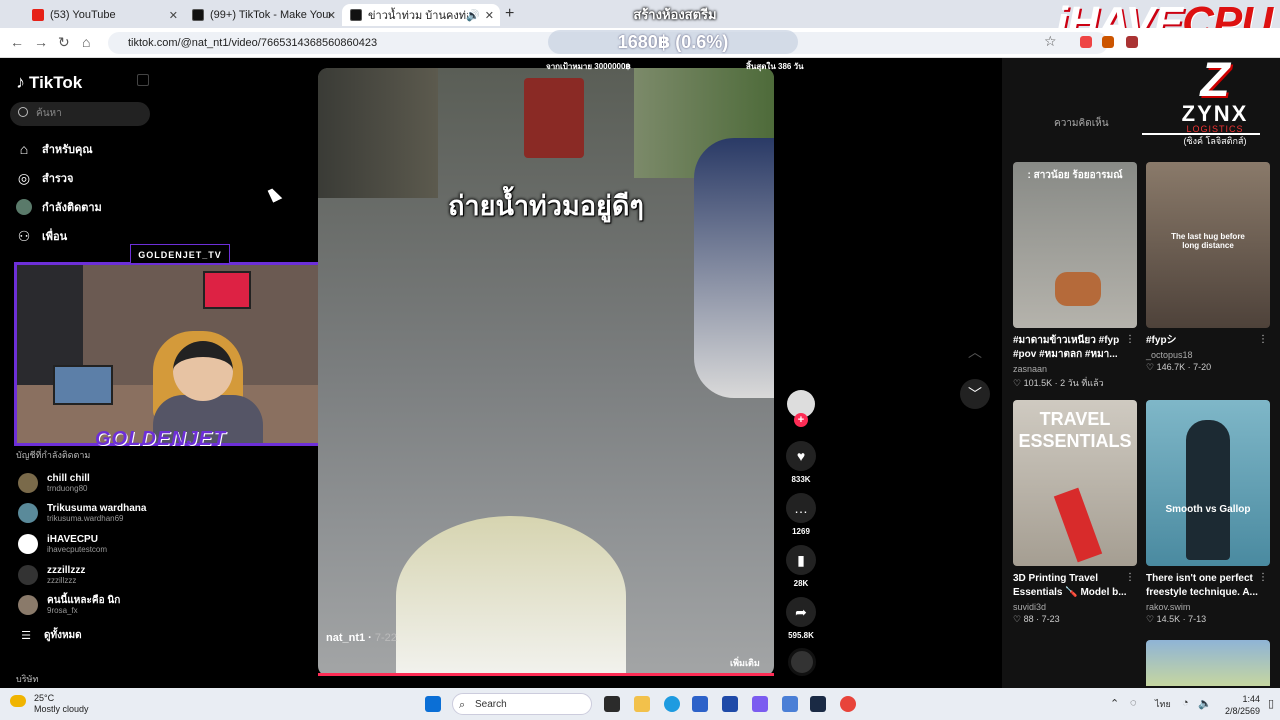 The height and width of the screenshot is (720, 1280). I want to click on store-icon, so click(730, 704).